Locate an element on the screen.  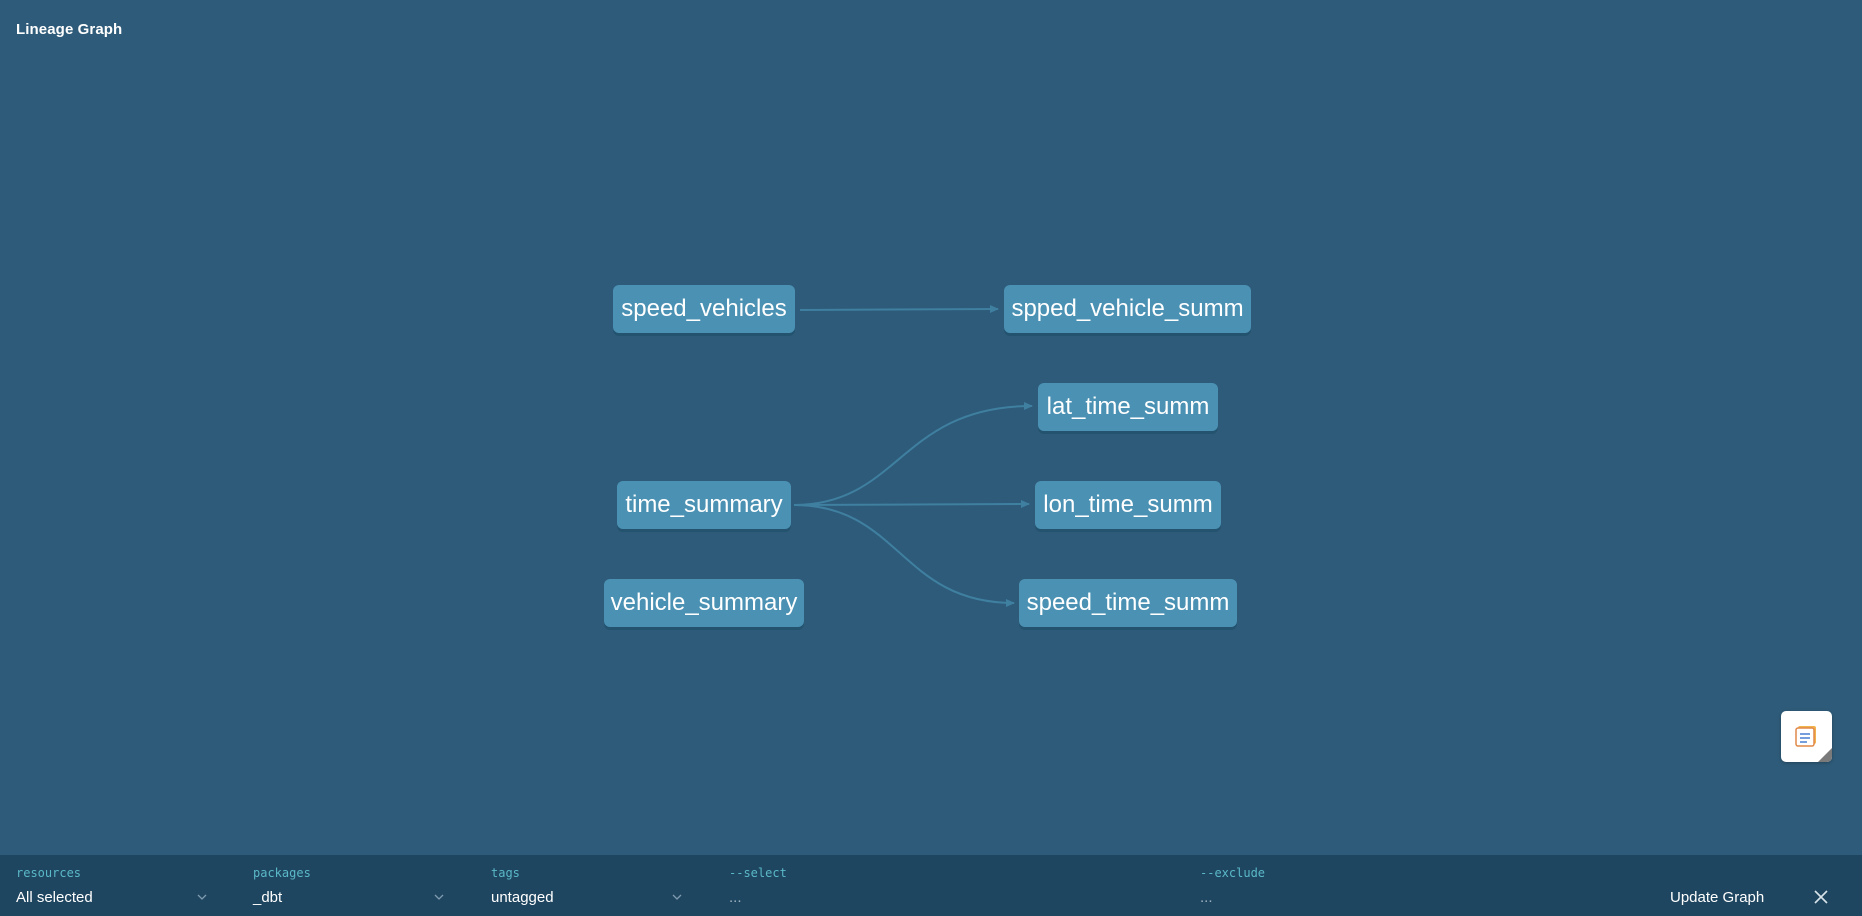
legend-icon is located at coordinates (1805, 736).